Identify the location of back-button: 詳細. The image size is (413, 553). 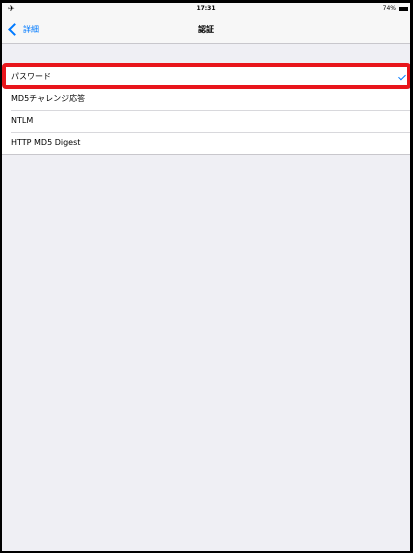
(22, 29).